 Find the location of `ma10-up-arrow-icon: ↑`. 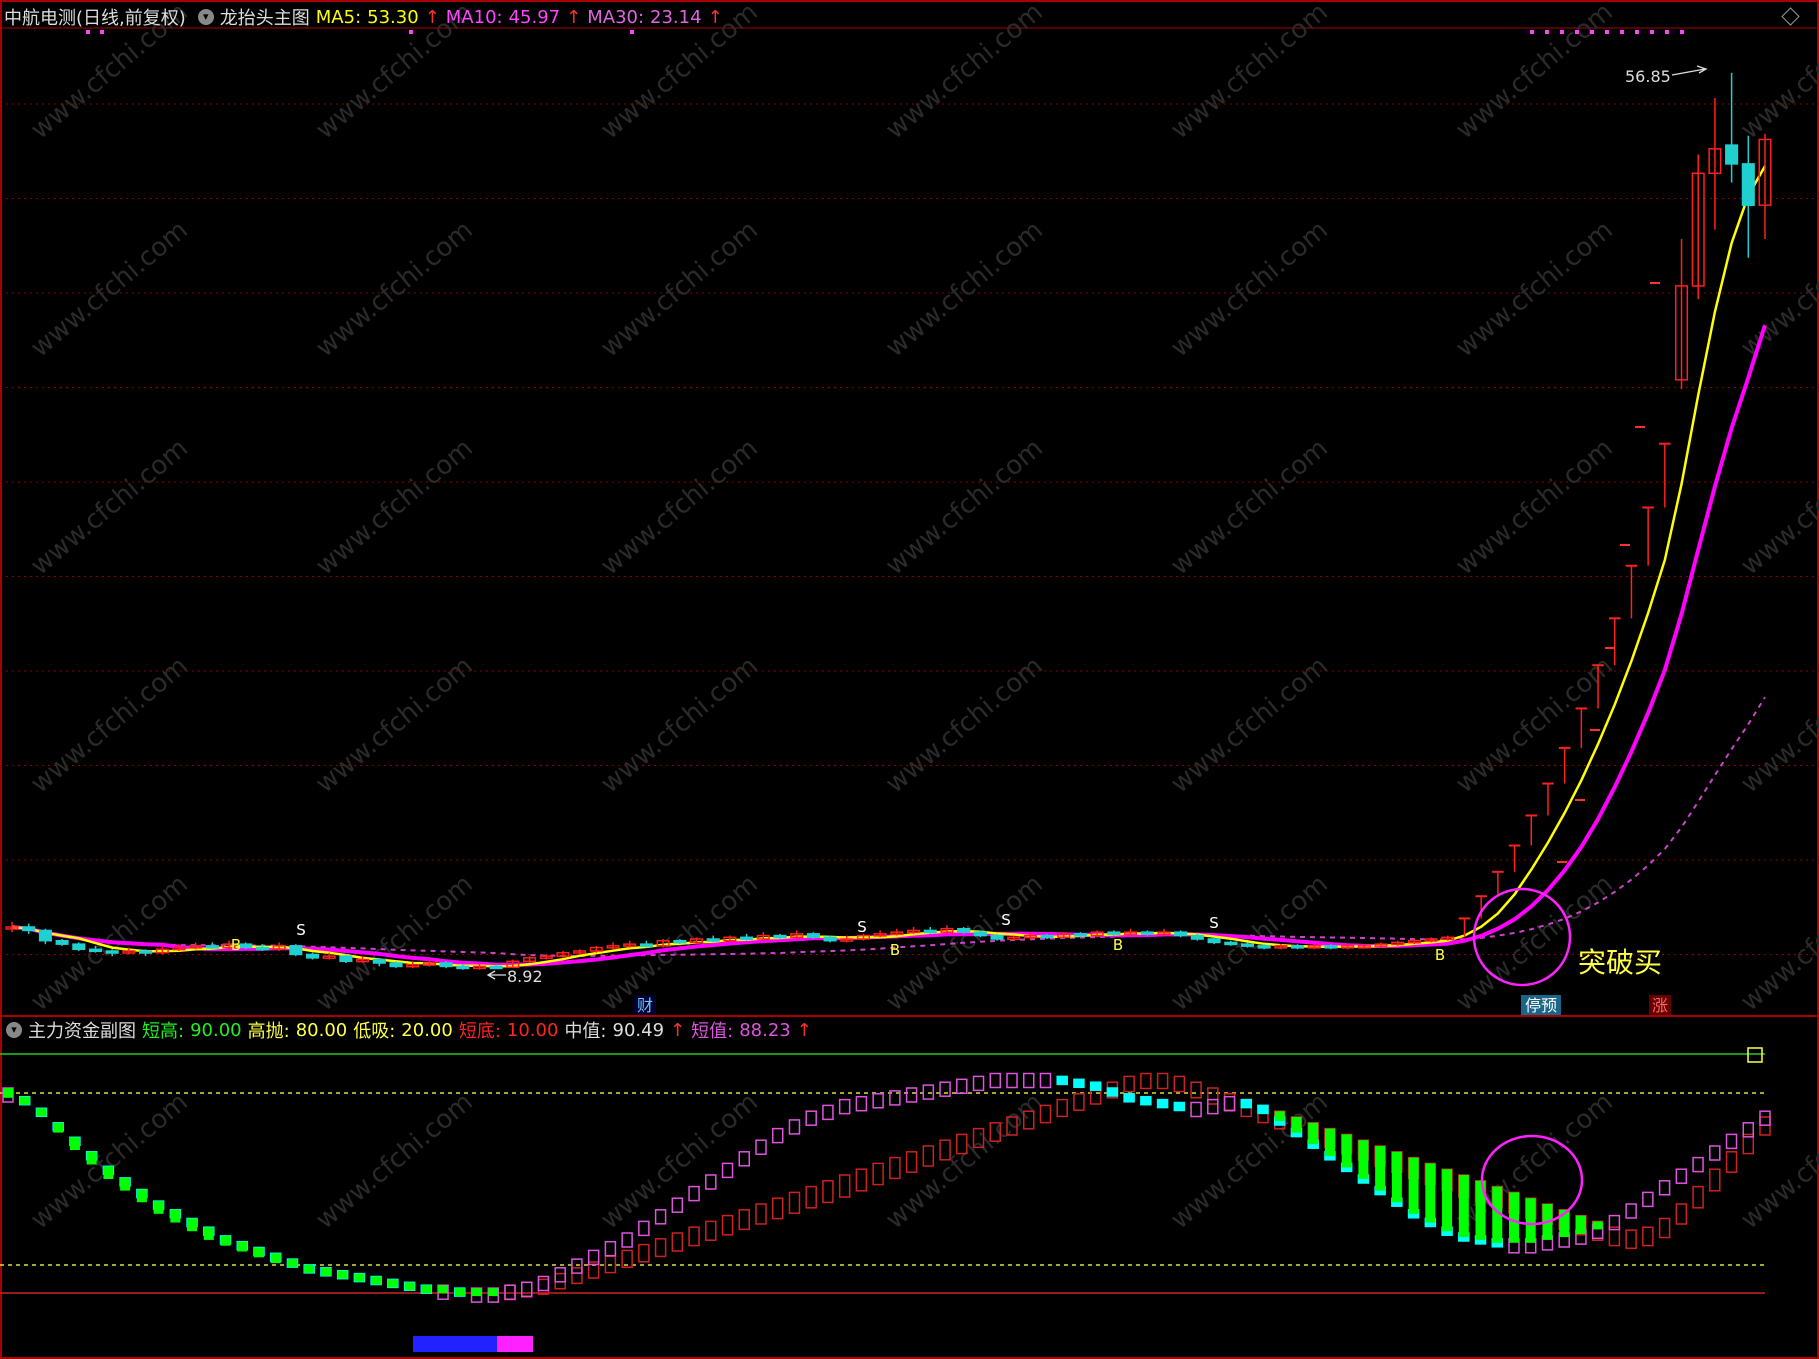

ma10-up-arrow-icon: ↑ is located at coordinates (574, 17).